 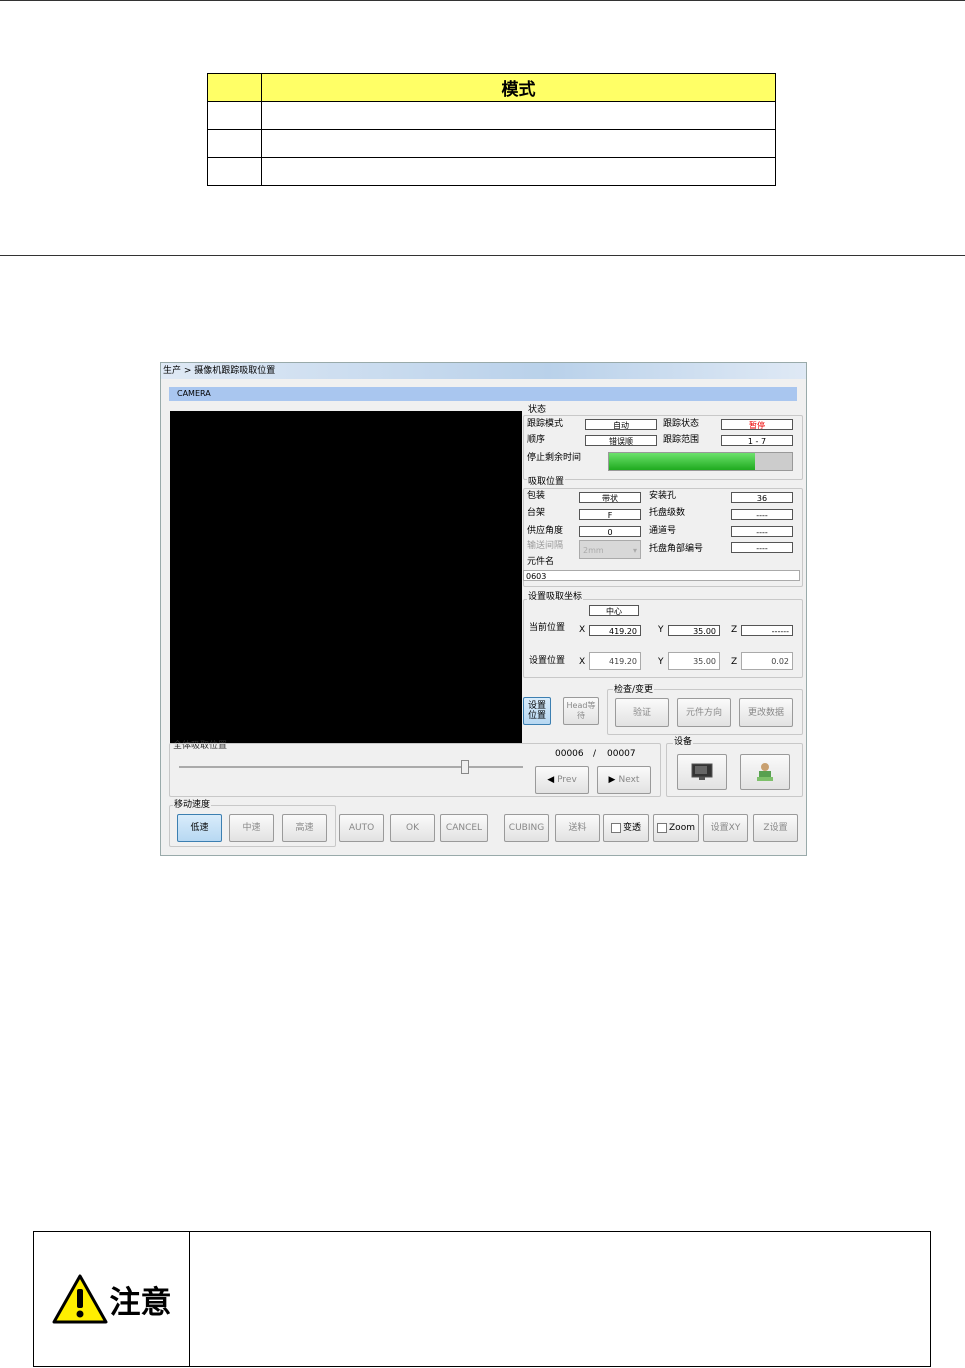 What do you see at coordinates (642, 712) in the screenshot?
I see `verify-button: 验证` at bounding box center [642, 712].